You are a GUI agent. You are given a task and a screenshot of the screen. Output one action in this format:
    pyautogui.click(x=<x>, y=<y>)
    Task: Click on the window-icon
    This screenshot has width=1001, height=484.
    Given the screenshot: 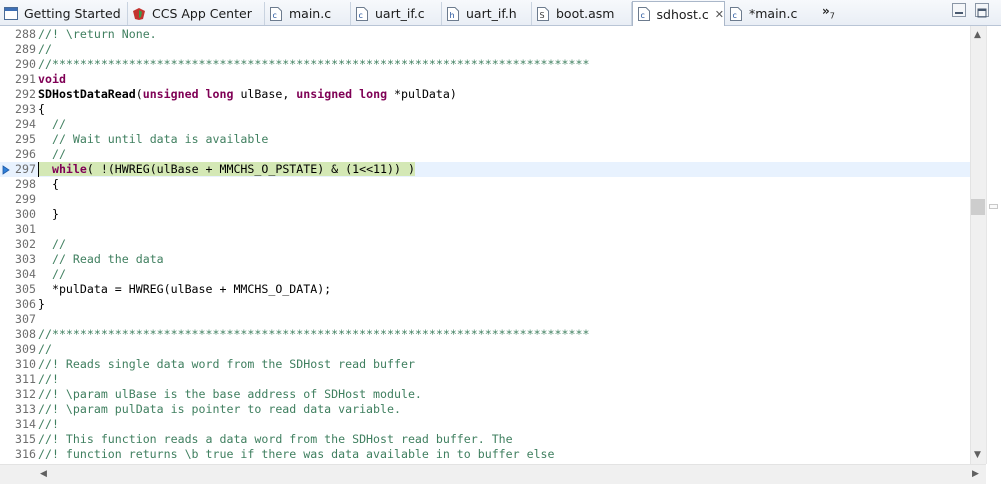 What is the action you would take?
    pyautogui.click(x=11, y=14)
    